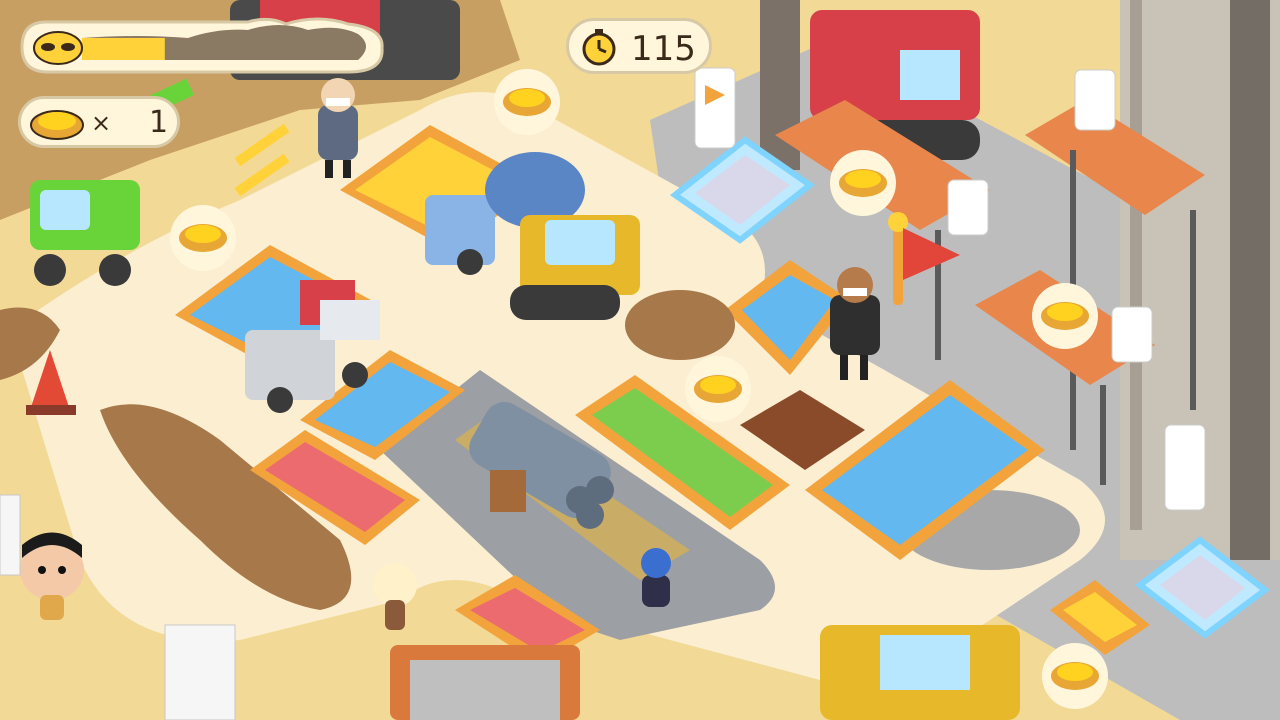 Image resolution: width=1280 pixels, height=720 pixels. I want to click on mask-icon, so click(58, 48).